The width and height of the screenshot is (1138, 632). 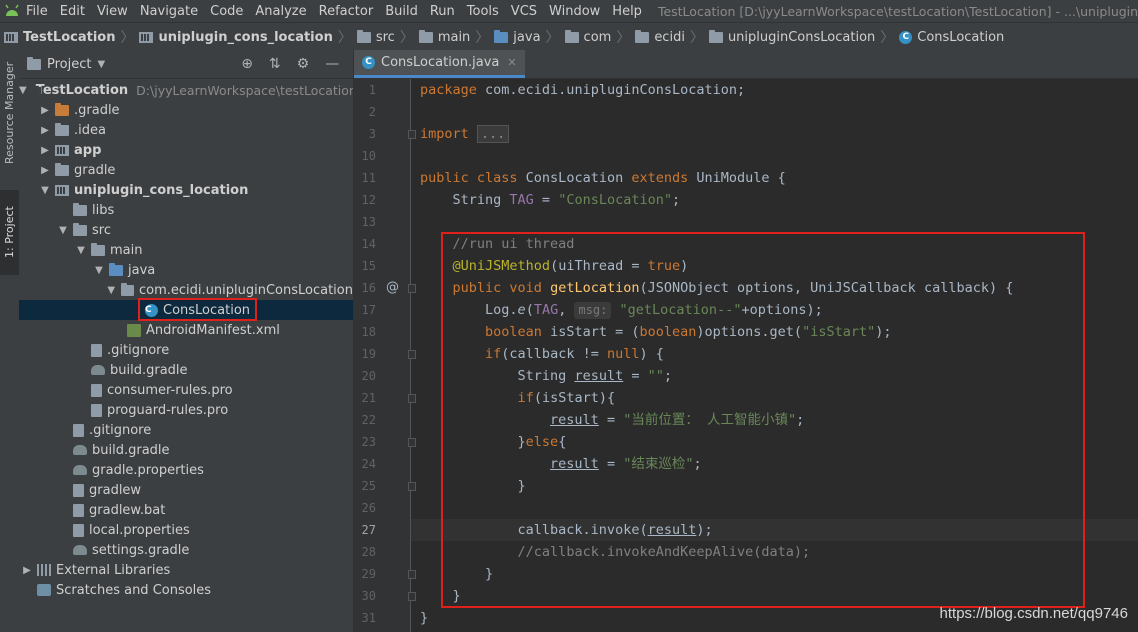 What do you see at coordinates (401, 11) in the screenshot?
I see `menu-build: Build` at bounding box center [401, 11].